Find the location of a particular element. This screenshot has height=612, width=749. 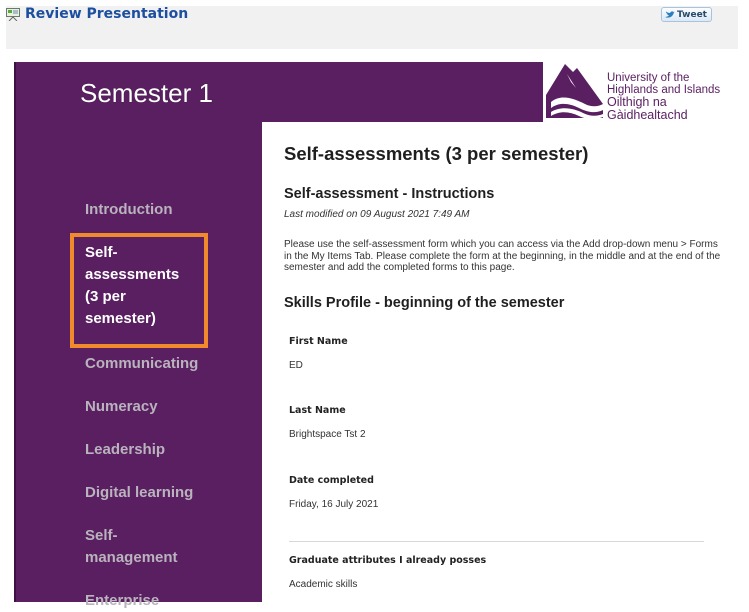

nav-item-introduction: Introduction is located at coordinates (140, 210).